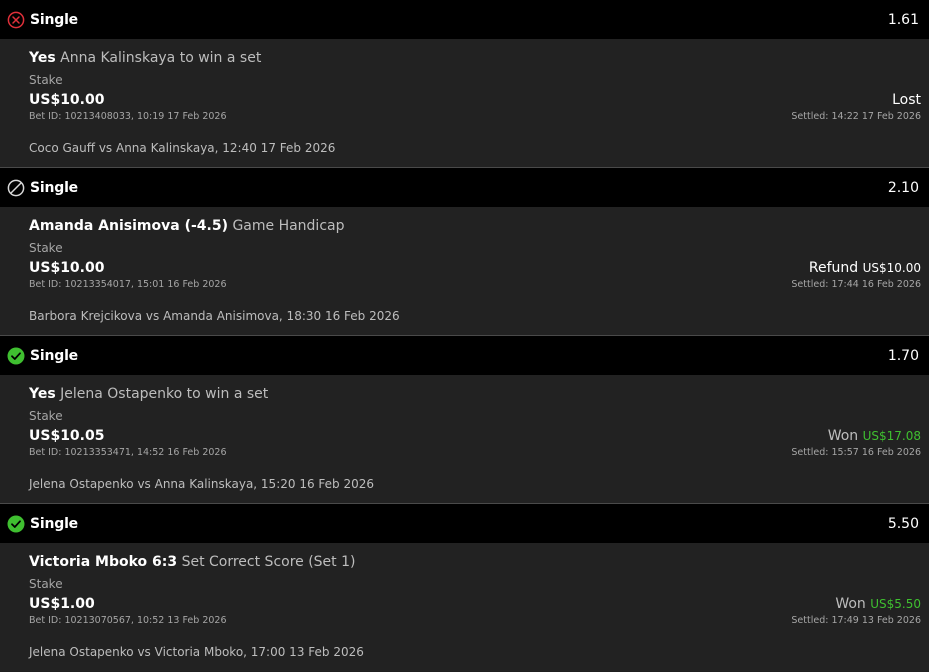  What do you see at coordinates (62, 604) in the screenshot?
I see `stake-value: US$1.00` at bounding box center [62, 604].